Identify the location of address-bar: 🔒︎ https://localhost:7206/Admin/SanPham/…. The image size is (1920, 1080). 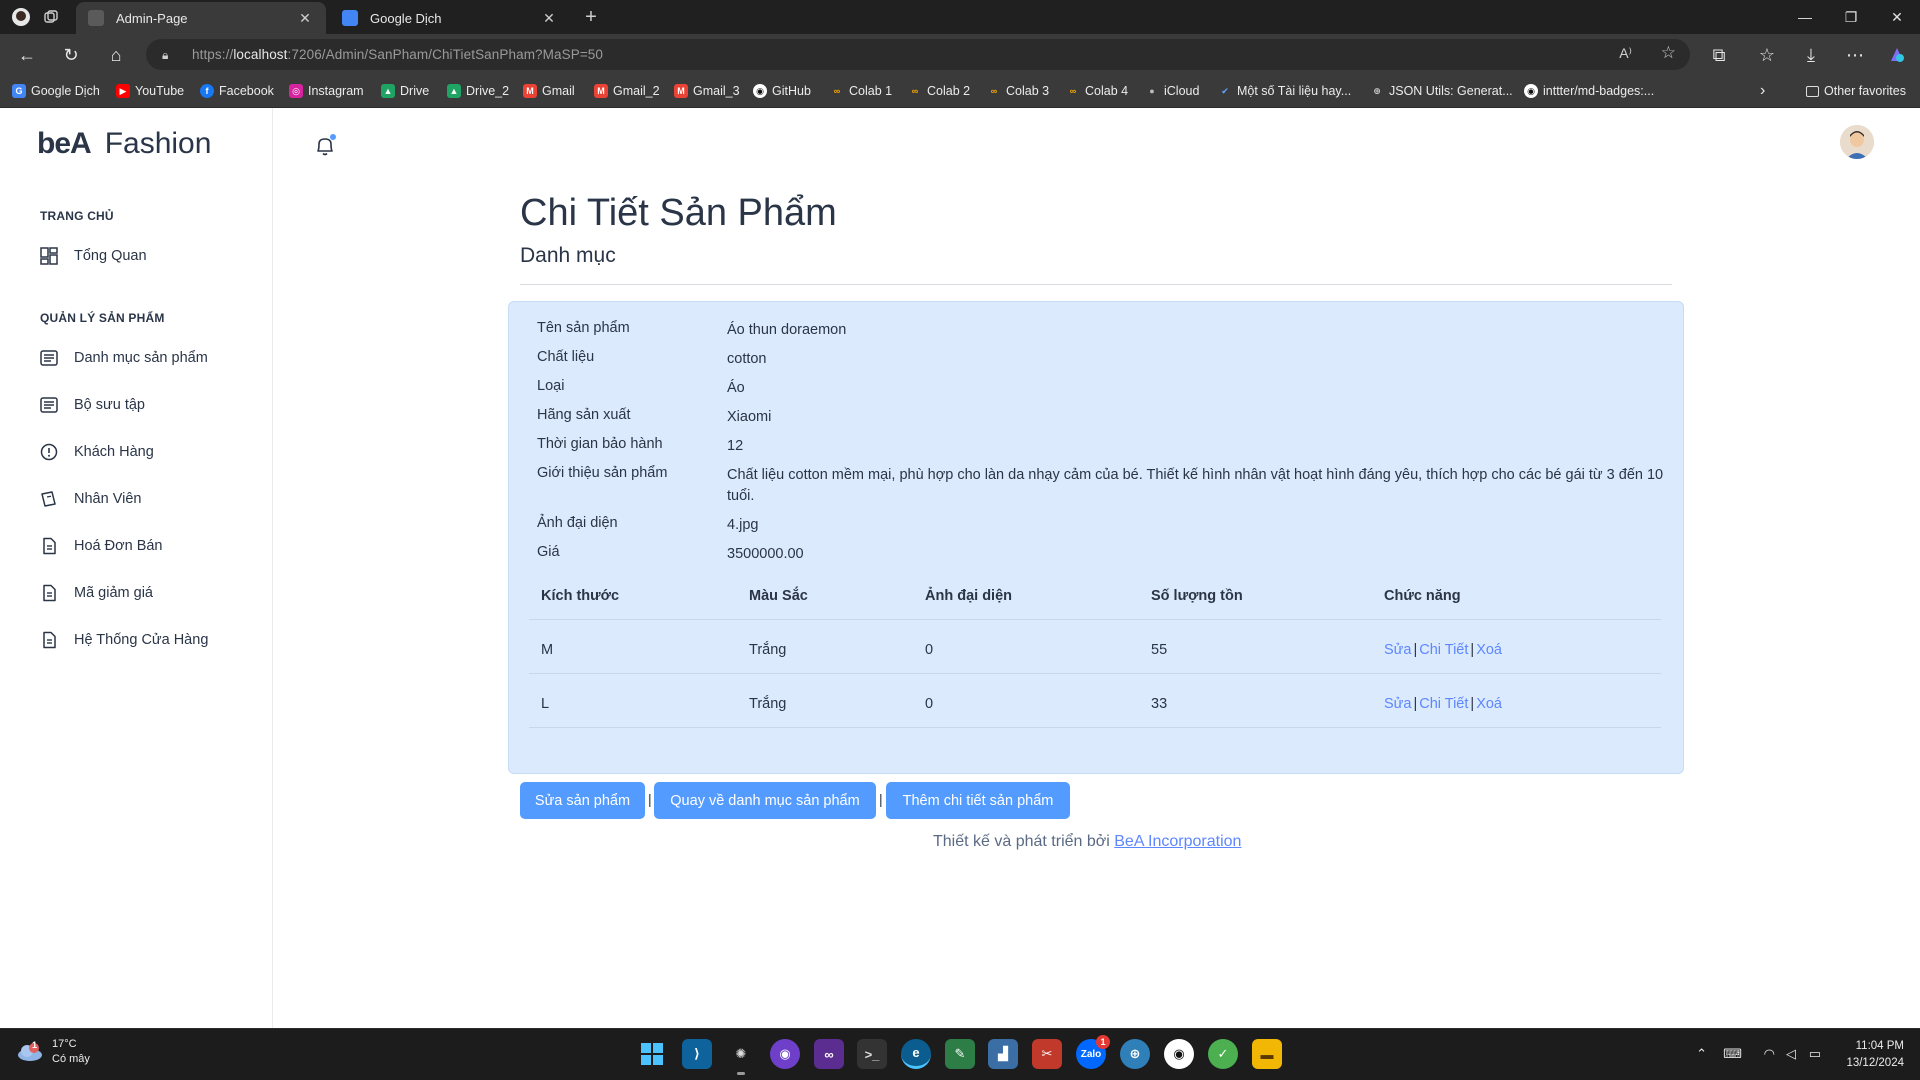
(918, 54).